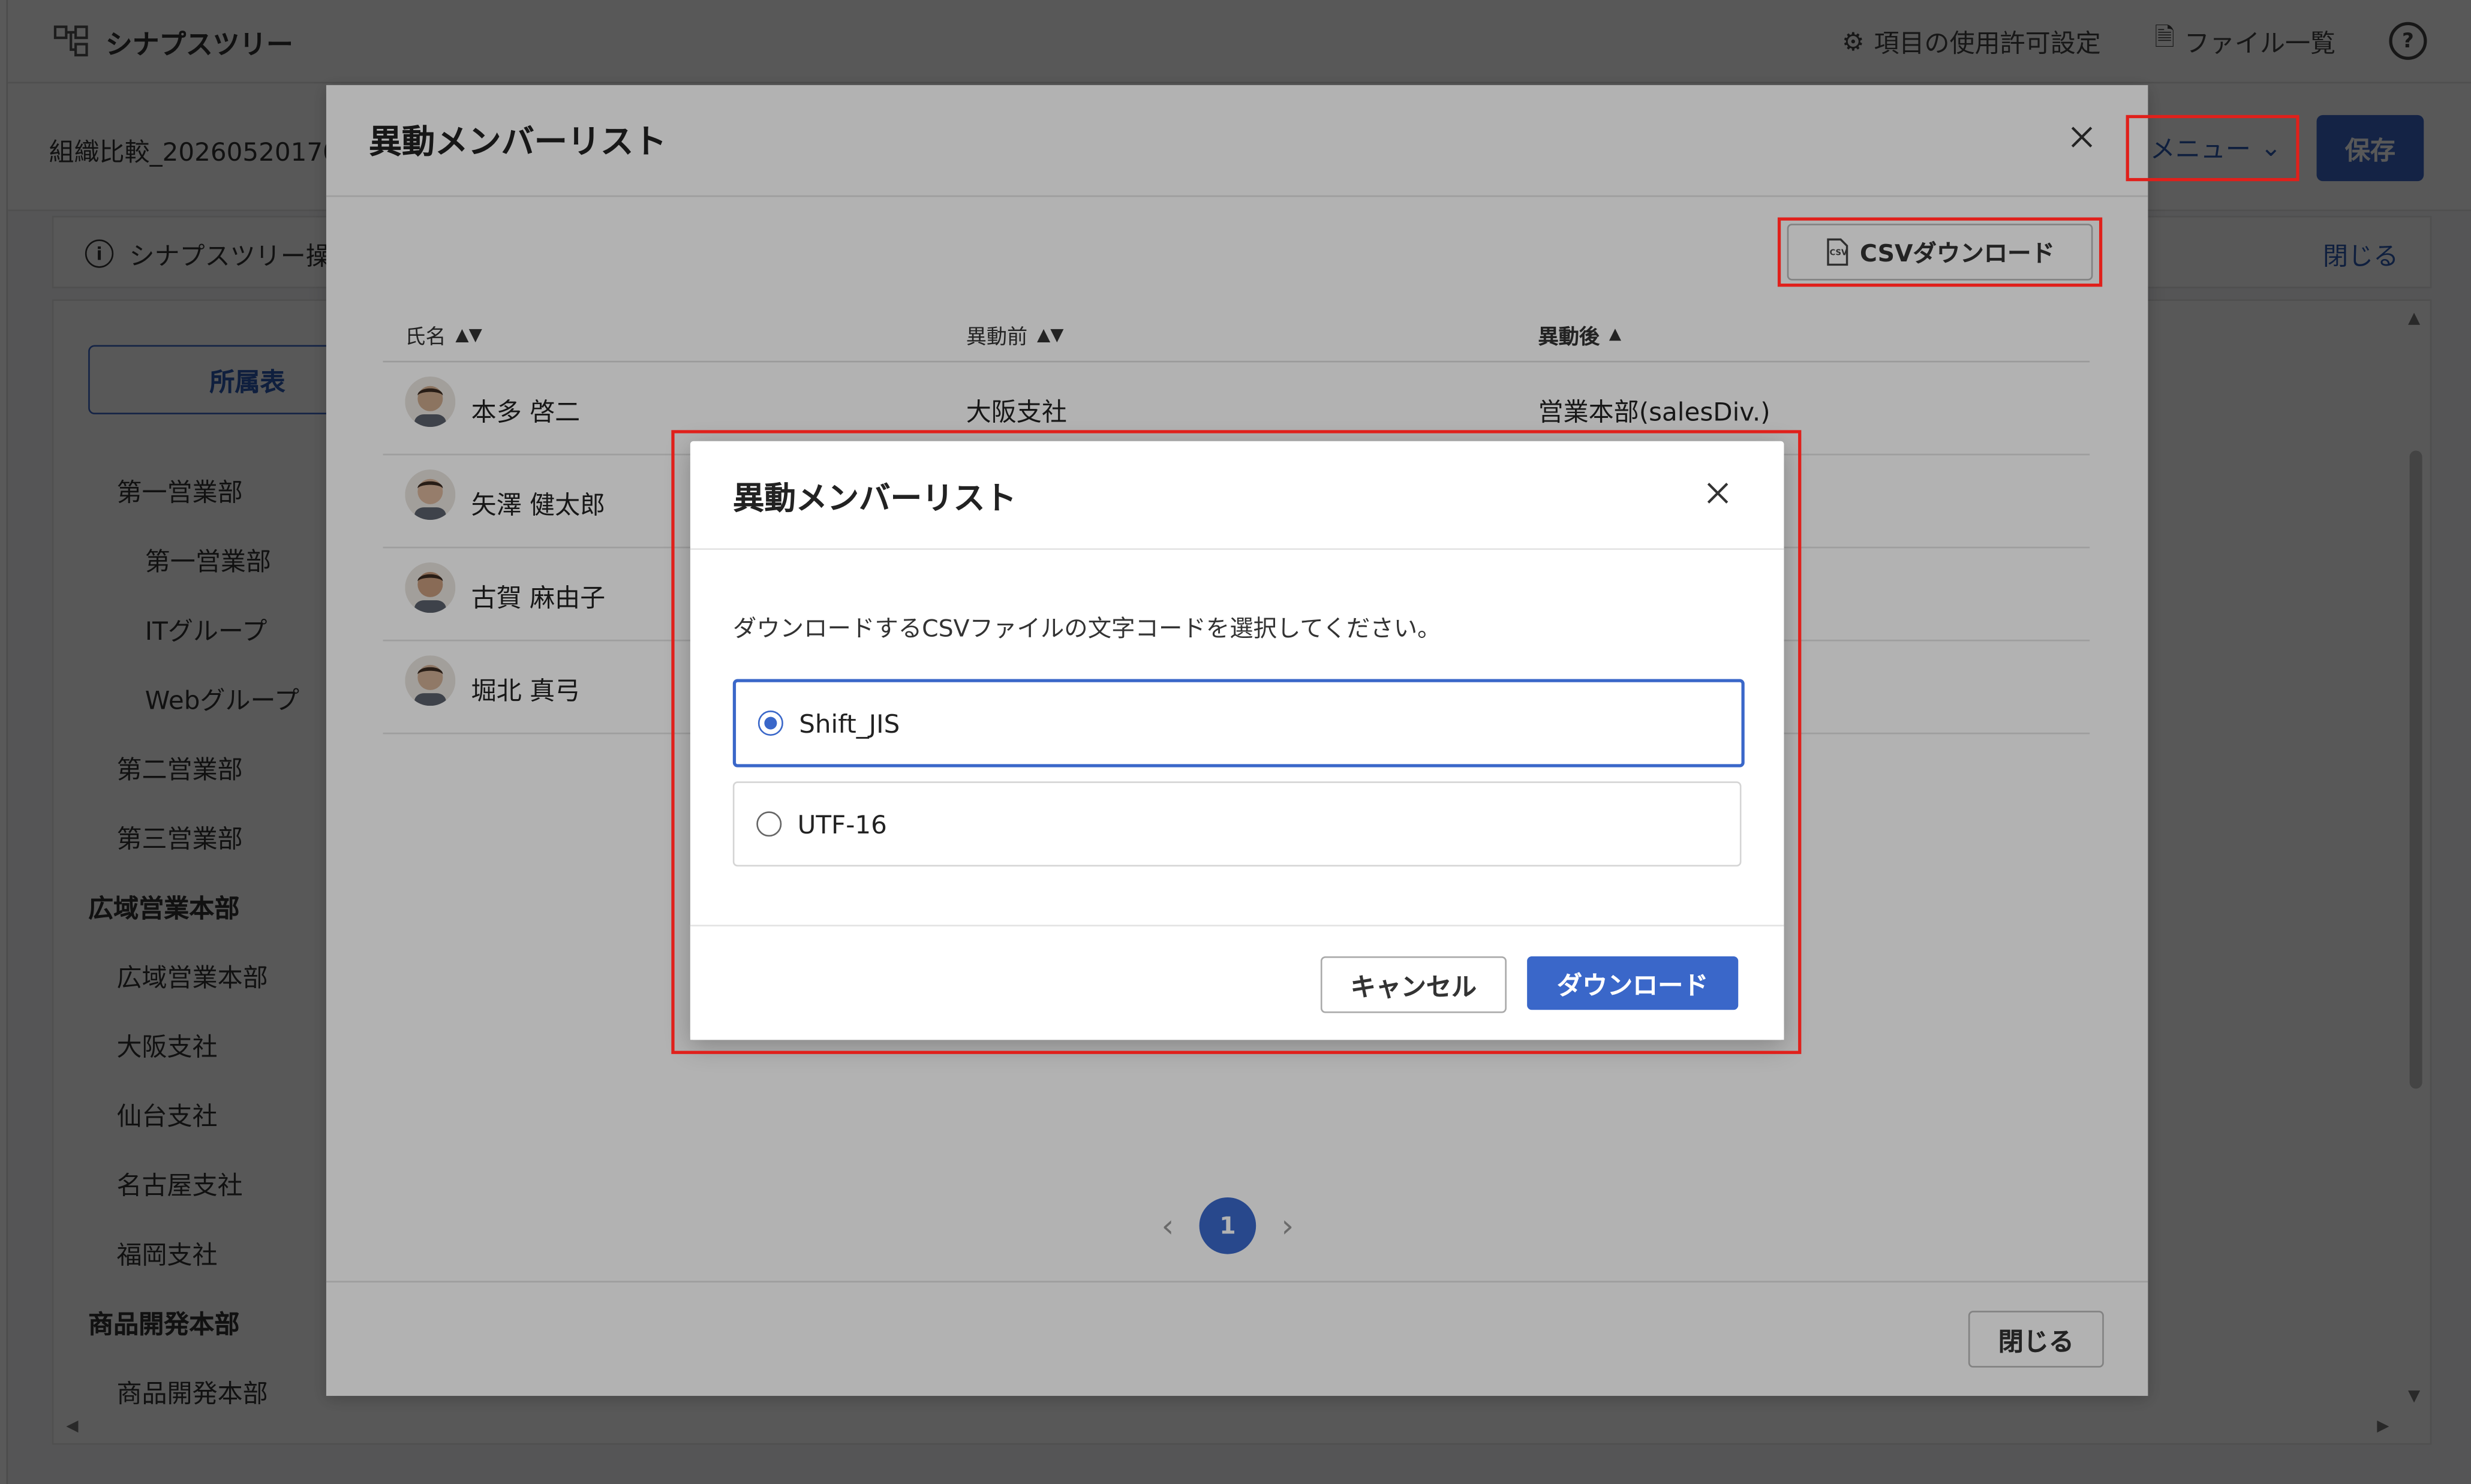 This screenshot has width=2471, height=1484. What do you see at coordinates (769, 824) in the screenshot?
I see `radio-icon` at bounding box center [769, 824].